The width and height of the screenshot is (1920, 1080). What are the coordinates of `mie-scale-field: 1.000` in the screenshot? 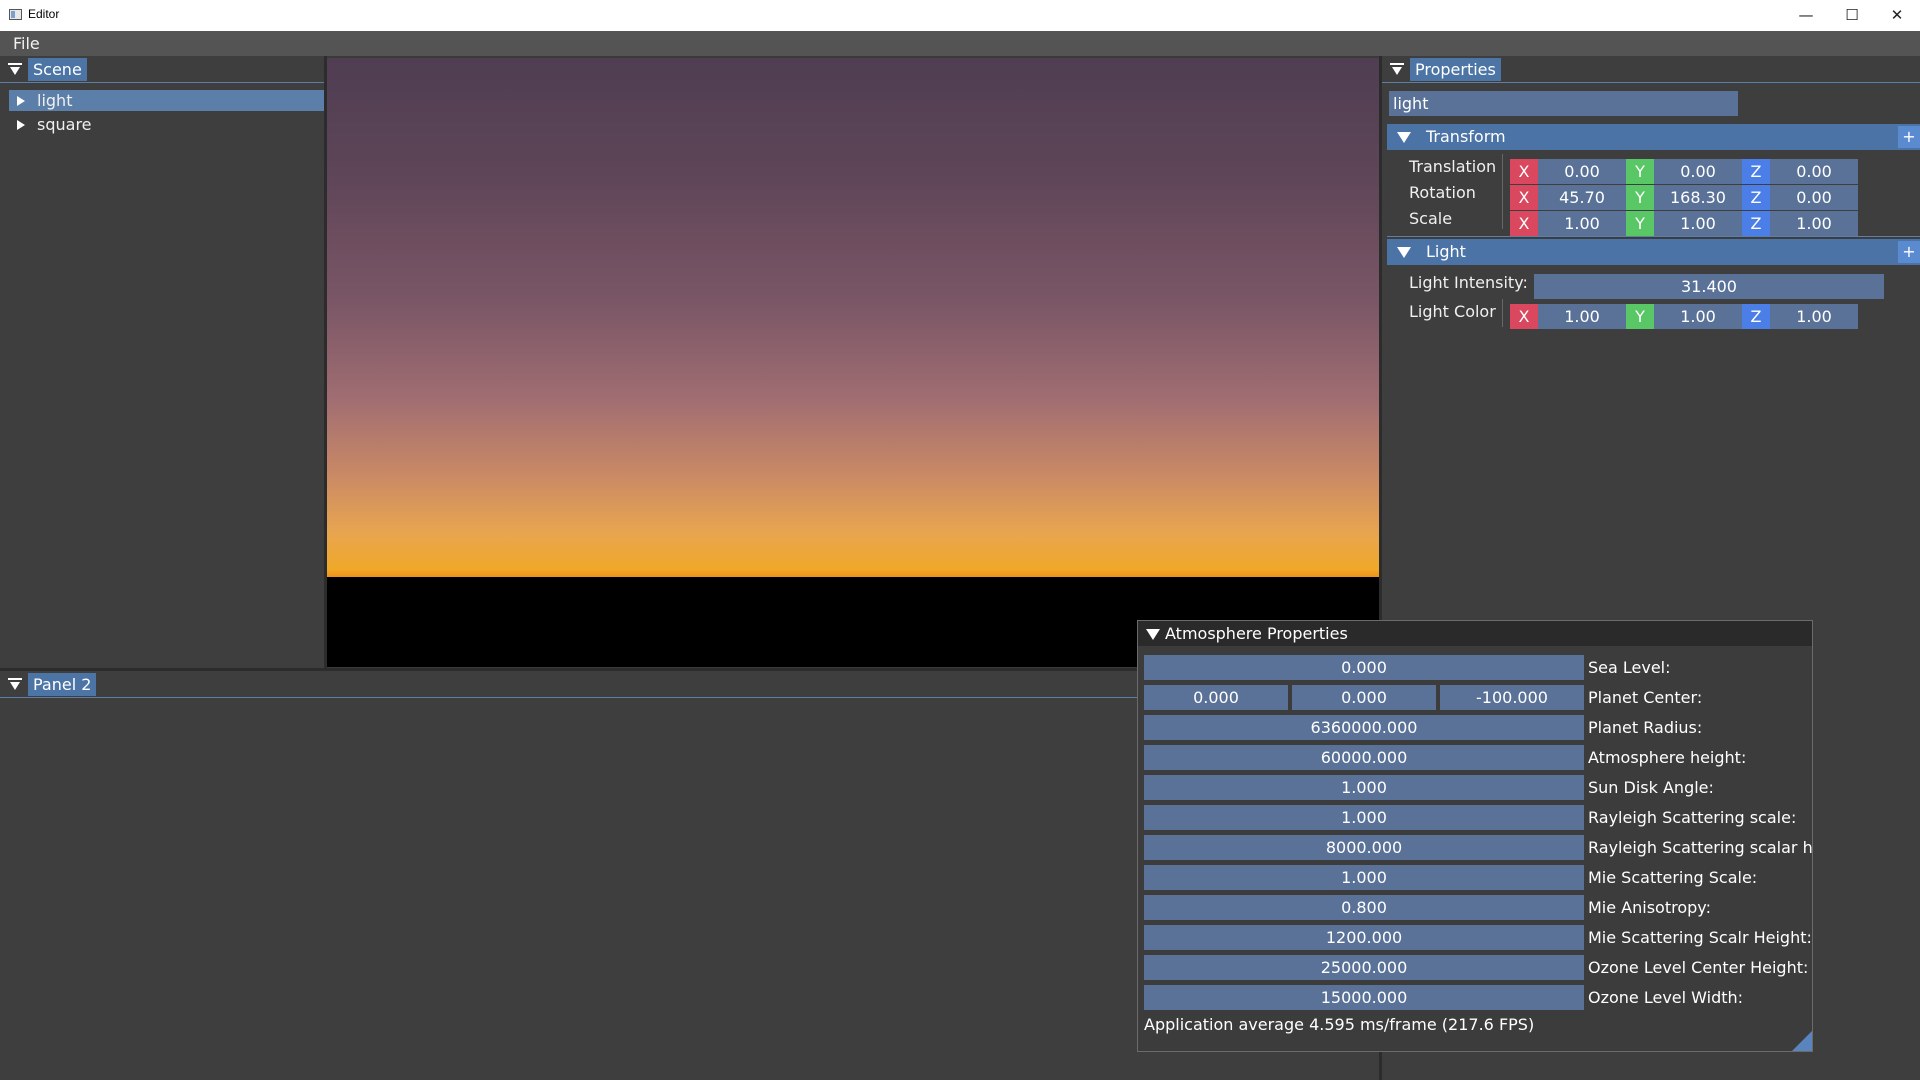 It's located at (1364, 877).